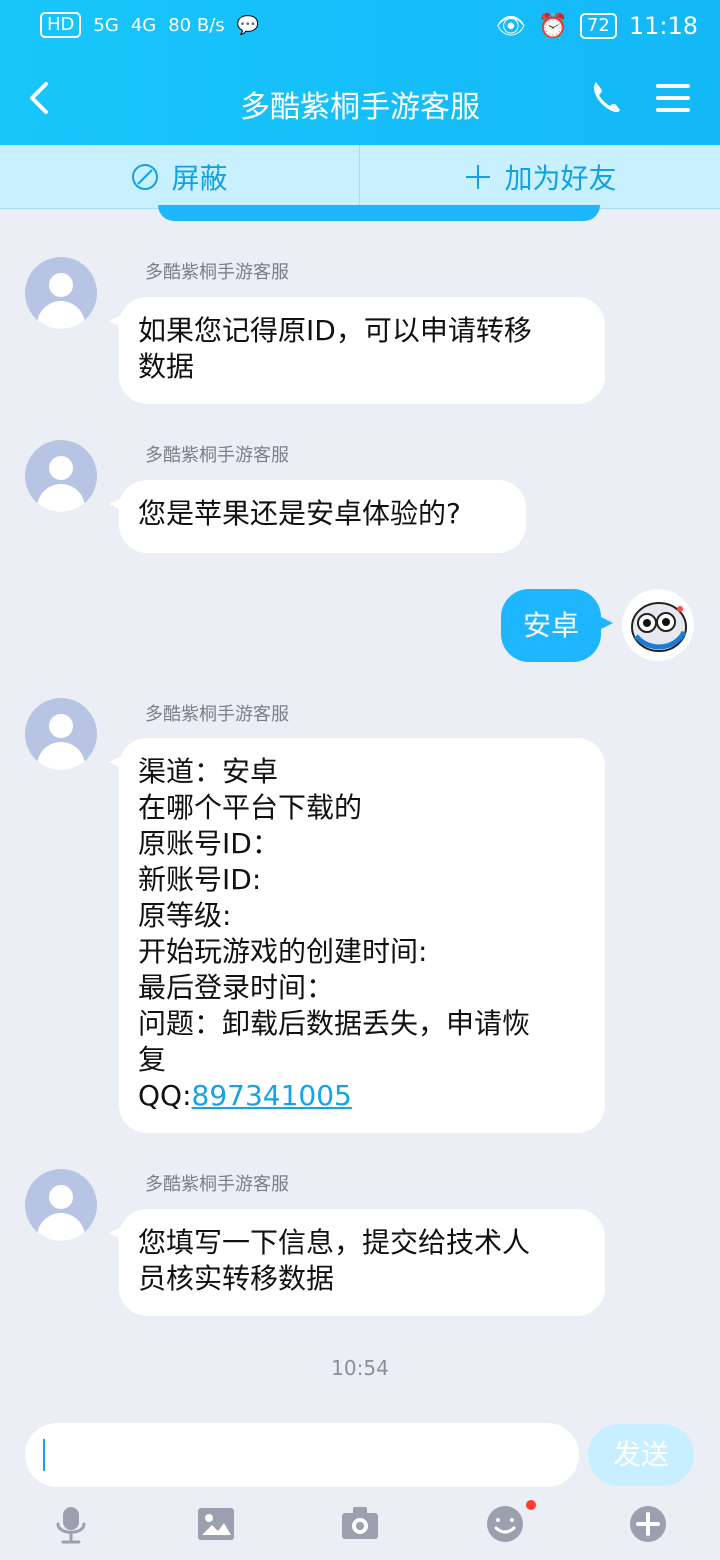  Describe the element at coordinates (248, 25) in the screenshot. I see `message-icon: 💬` at that location.